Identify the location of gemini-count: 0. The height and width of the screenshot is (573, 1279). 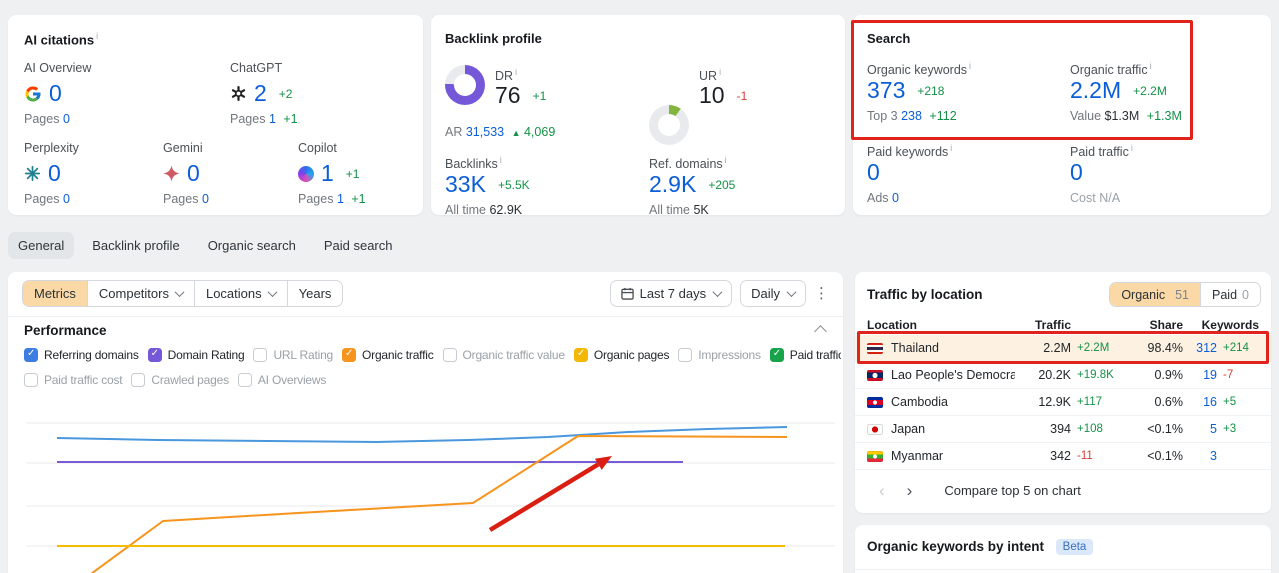
(193, 173).